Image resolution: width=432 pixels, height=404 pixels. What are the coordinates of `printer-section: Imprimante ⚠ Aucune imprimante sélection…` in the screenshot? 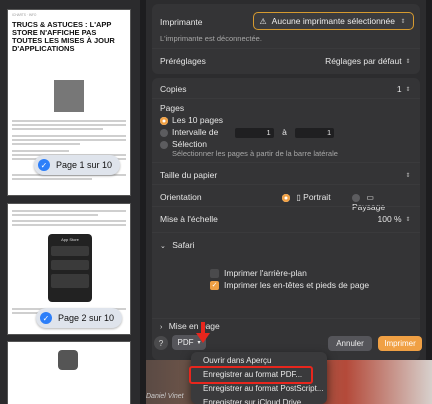 It's located at (286, 39).